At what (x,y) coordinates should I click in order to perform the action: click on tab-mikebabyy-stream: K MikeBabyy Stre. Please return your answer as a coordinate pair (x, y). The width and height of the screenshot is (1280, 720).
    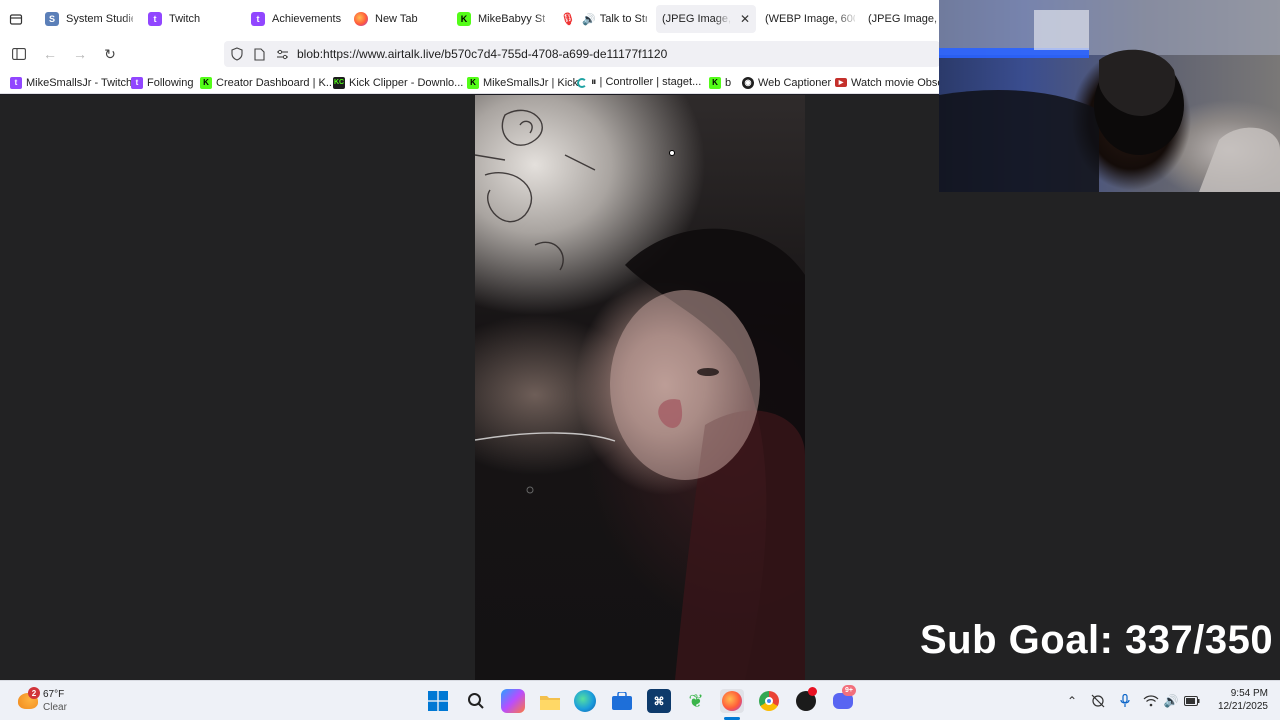
    Looking at the image, I should click on (501, 19).